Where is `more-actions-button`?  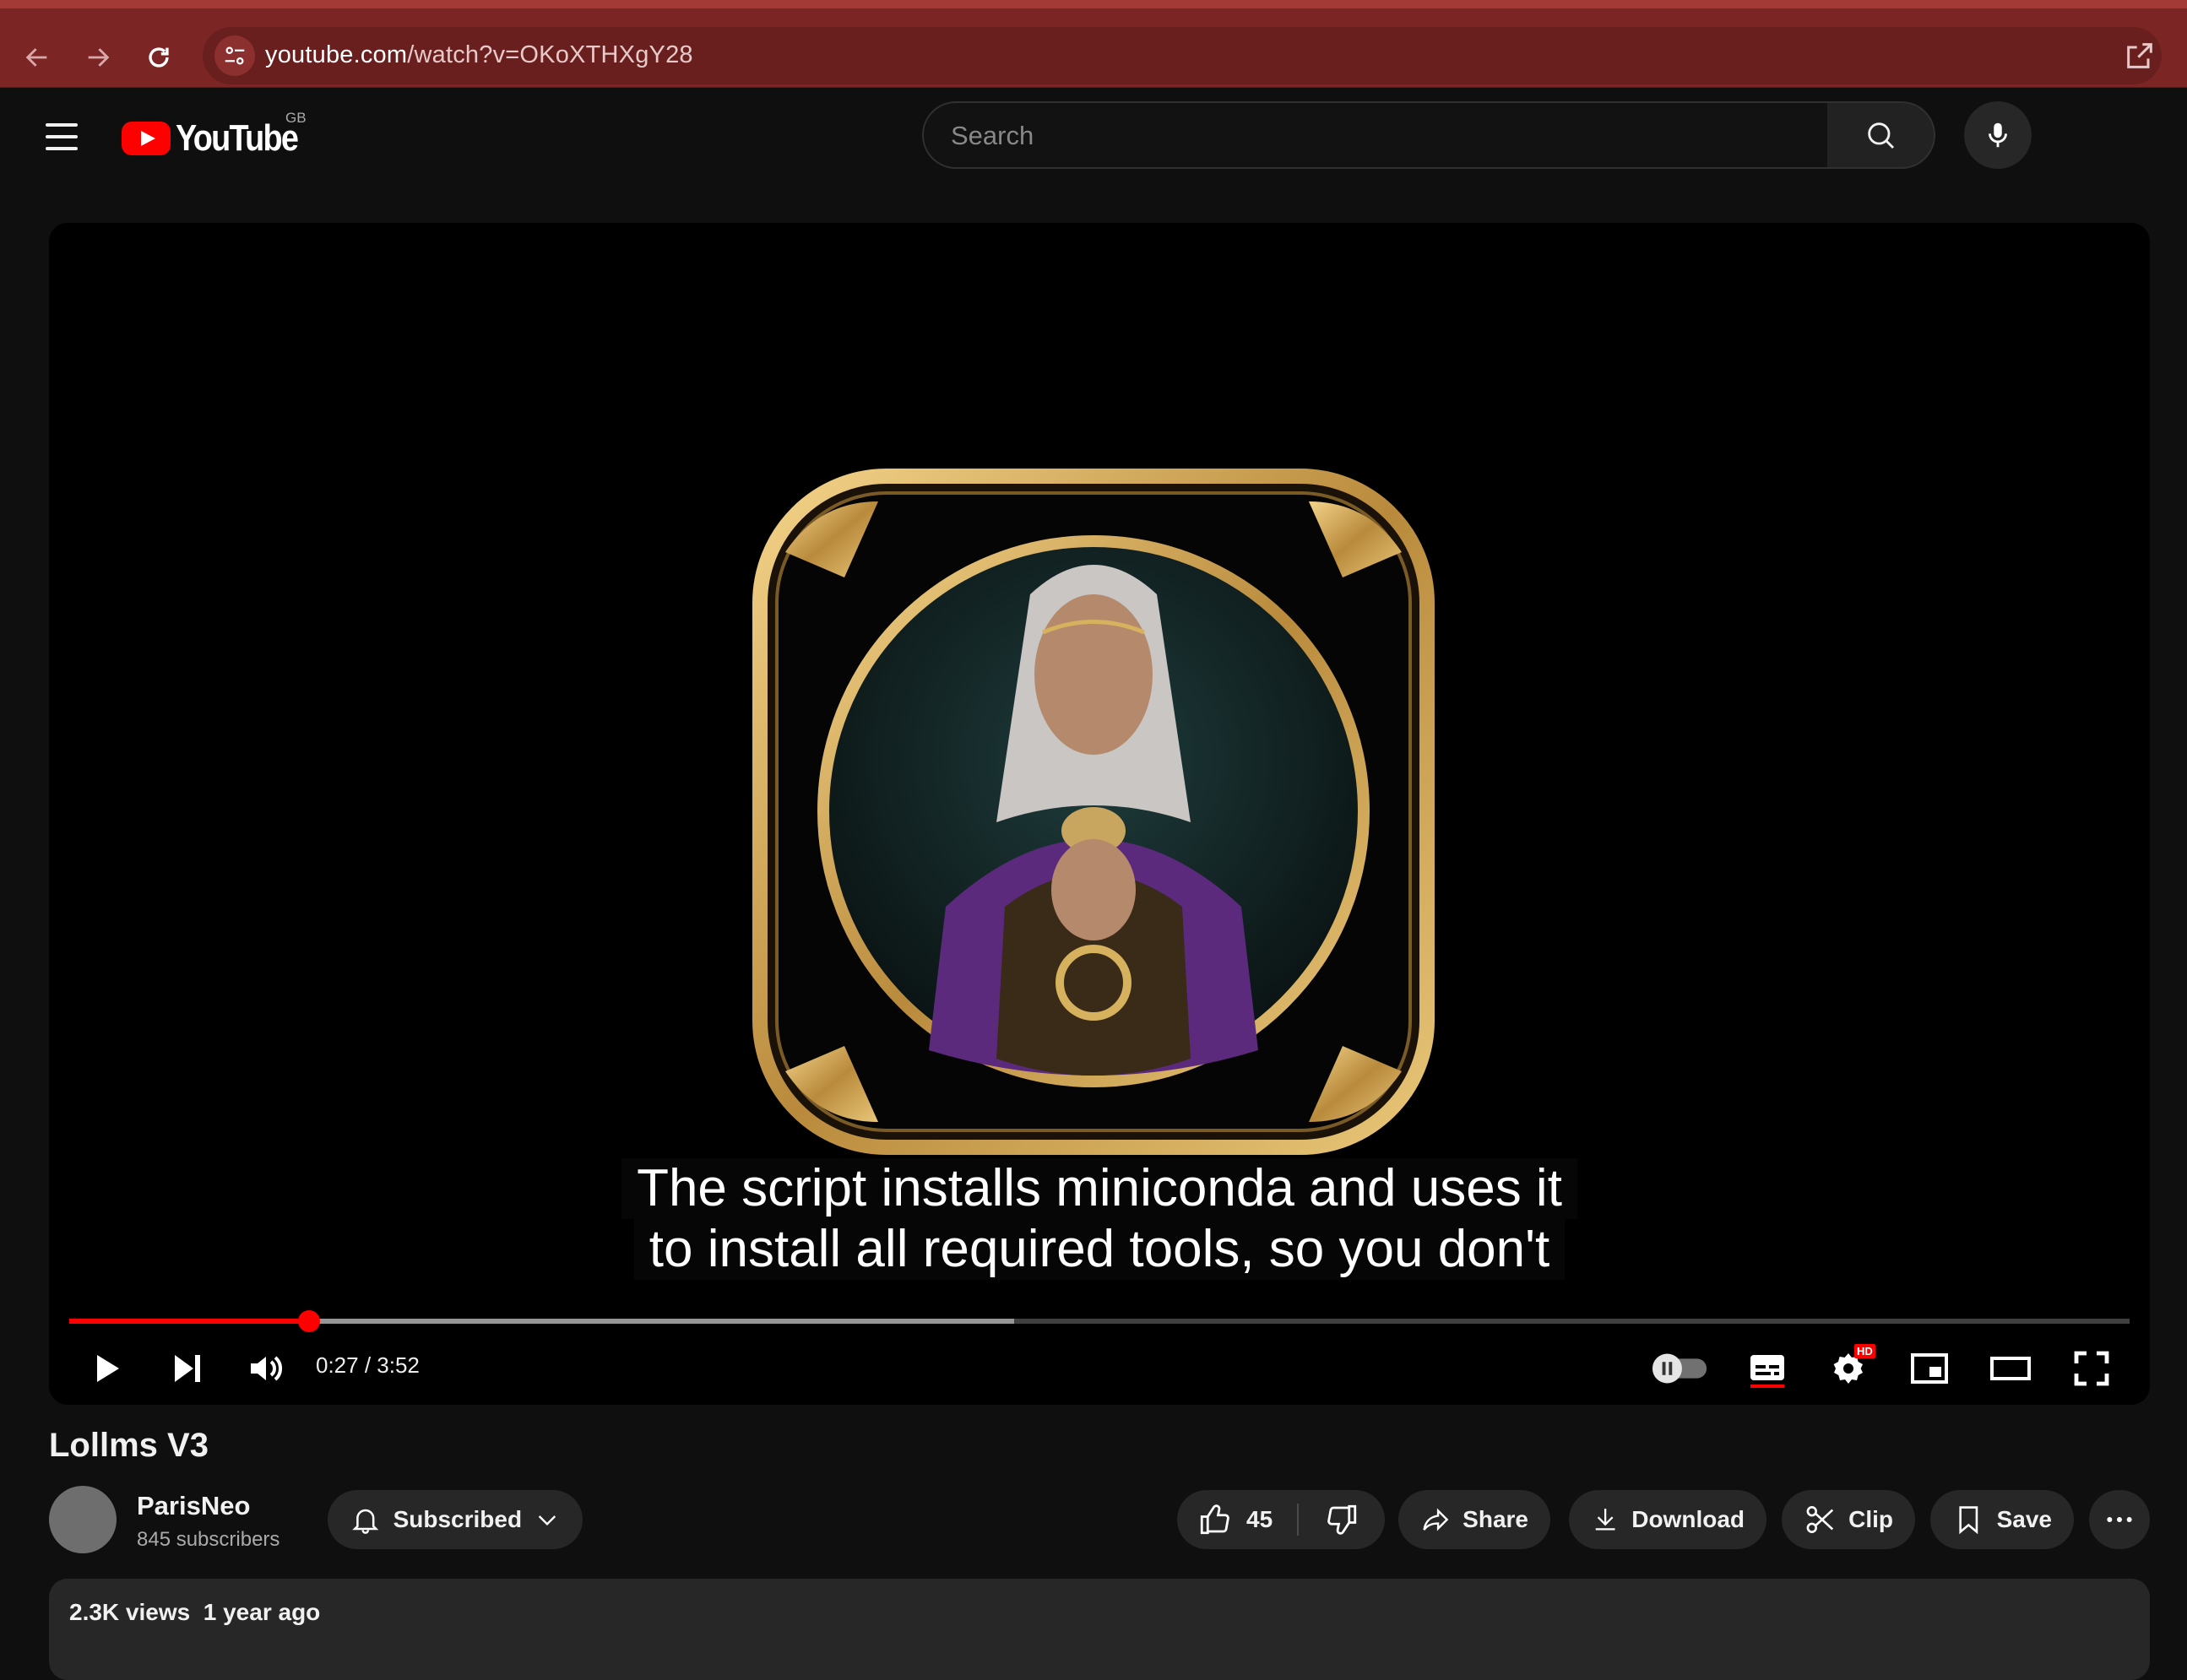 more-actions-button is located at coordinates (2119, 1519).